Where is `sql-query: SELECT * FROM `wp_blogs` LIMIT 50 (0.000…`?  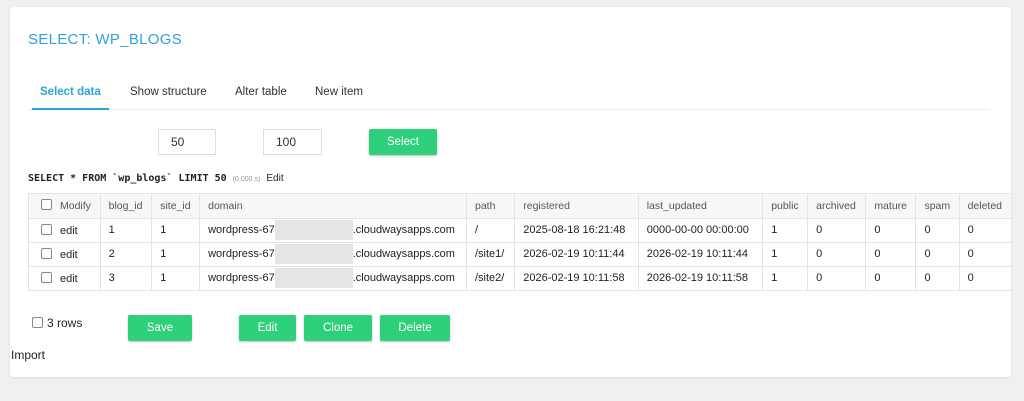 sql-query: SELECT * FROM `wp_blogs` LIMIT 50 (0.000… is located at coordinates (156, 178).